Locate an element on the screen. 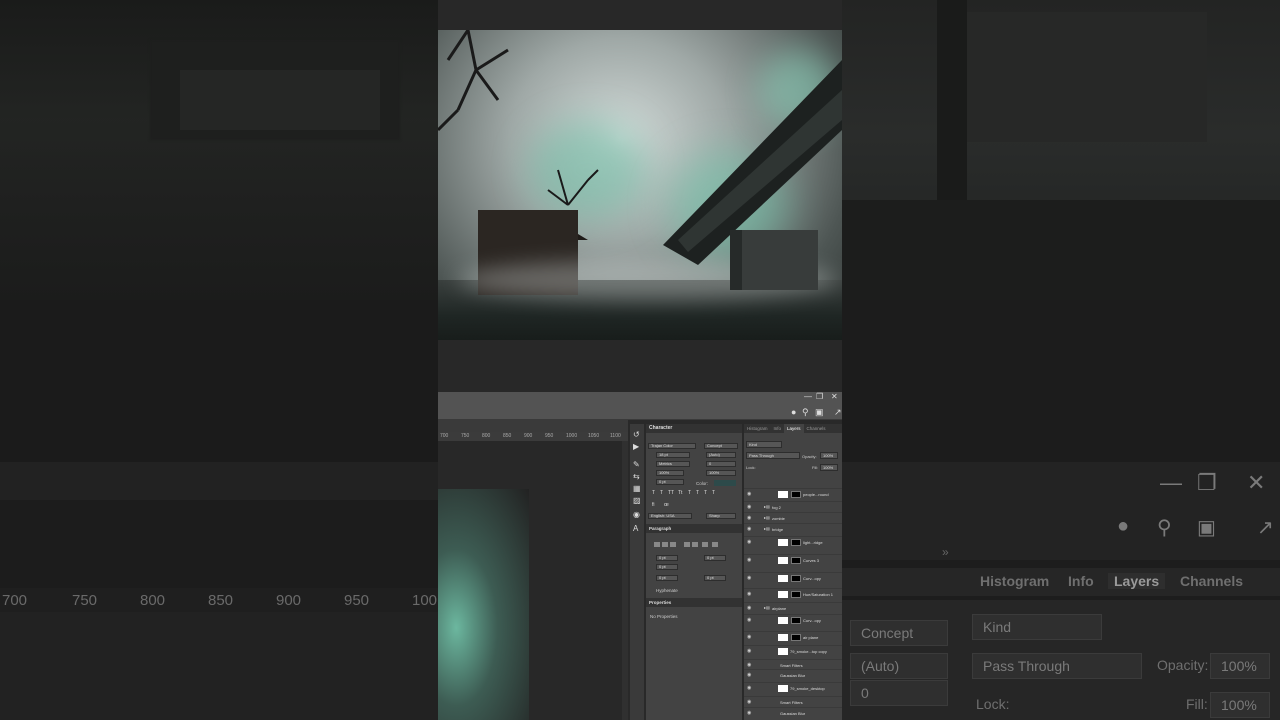  tab-histogram: Histogram is located at coordinates (757, 428).